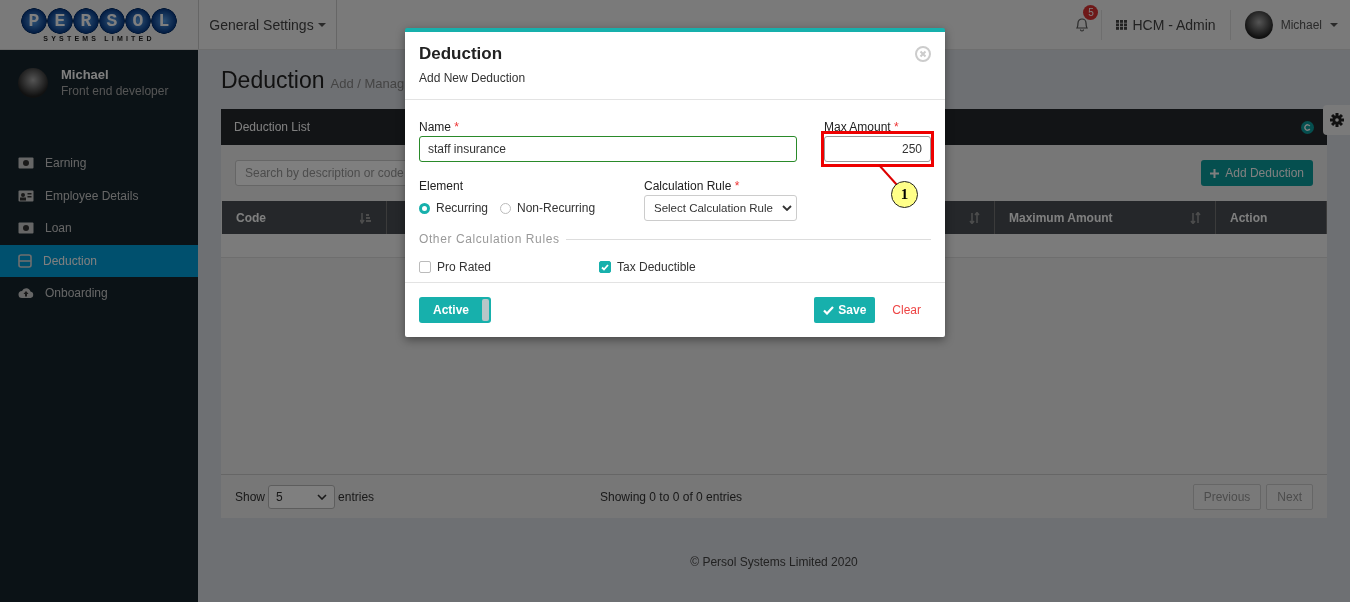 This screenshot has height=602, width=1350. What do you see at coordinates (656, 267) in the screenshot?
I see `checkbox-label: Tax Deductible` at bounding box center [656, 267].